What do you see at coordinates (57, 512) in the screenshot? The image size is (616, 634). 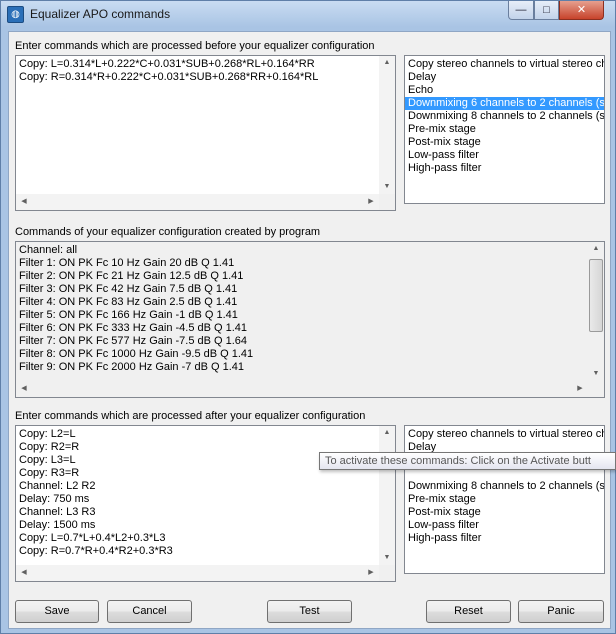 I see `command-line: Channel: L3 R3` at bounding box center [57, 512].